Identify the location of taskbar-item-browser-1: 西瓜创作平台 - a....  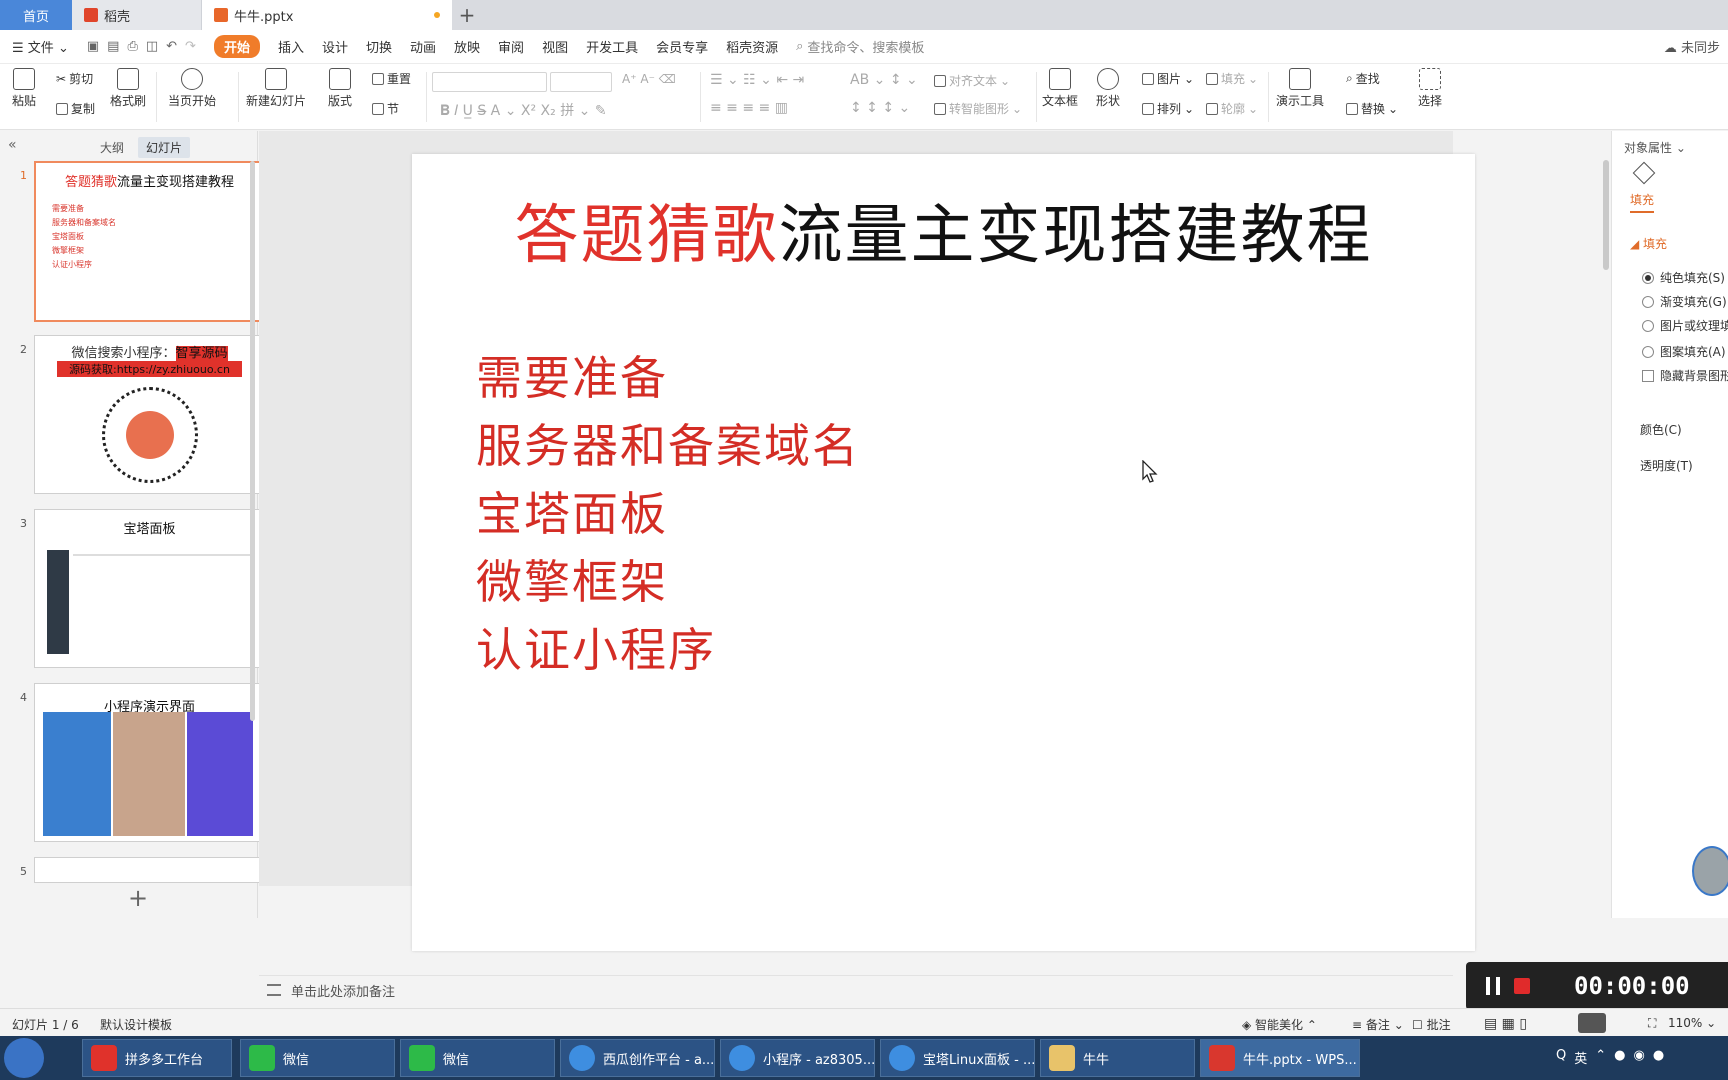
(637, 1058).